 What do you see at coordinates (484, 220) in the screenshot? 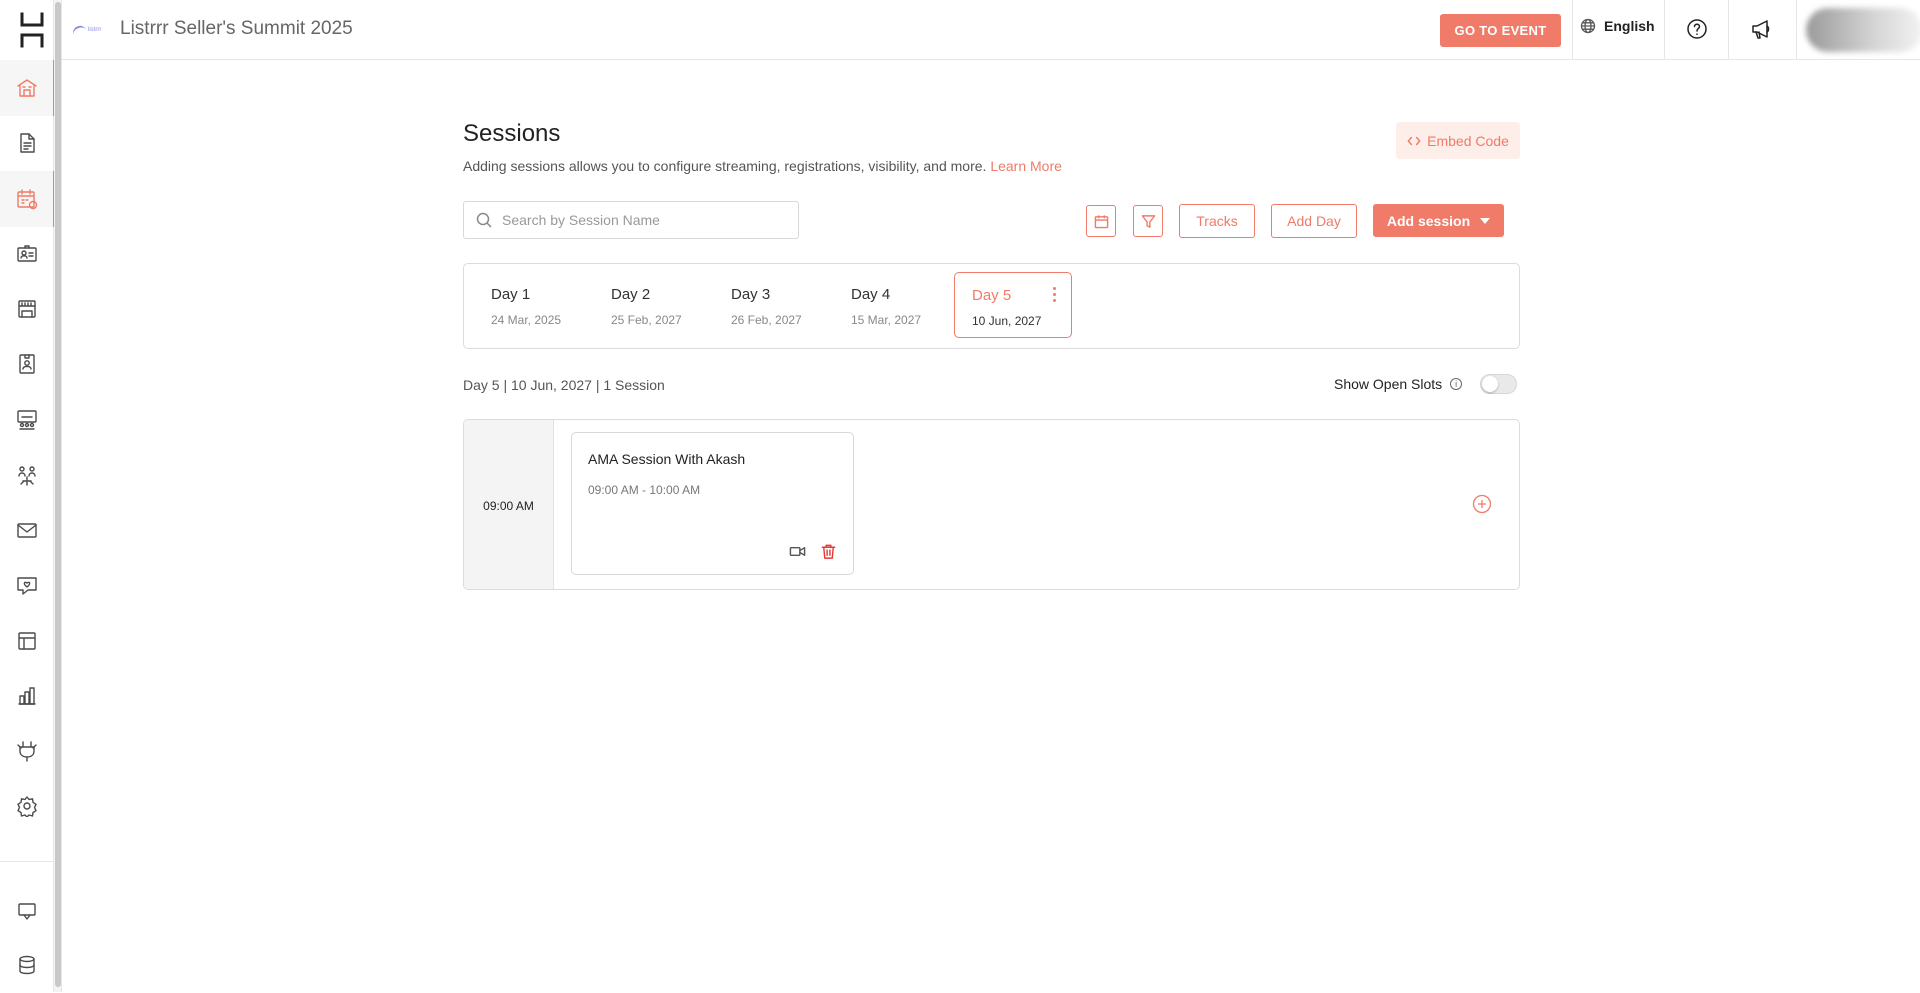
I see `search-icon` at bounding box center [484, 220].